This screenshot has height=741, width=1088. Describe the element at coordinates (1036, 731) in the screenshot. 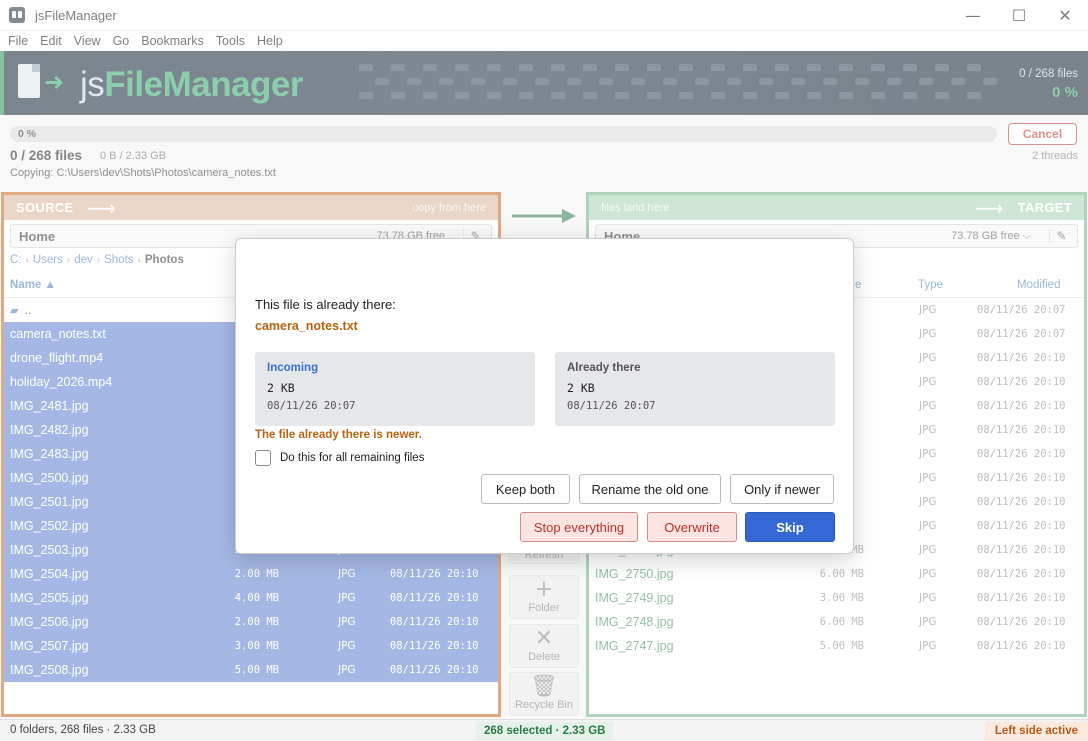

I see `status-active-side: Left side active` at that location.